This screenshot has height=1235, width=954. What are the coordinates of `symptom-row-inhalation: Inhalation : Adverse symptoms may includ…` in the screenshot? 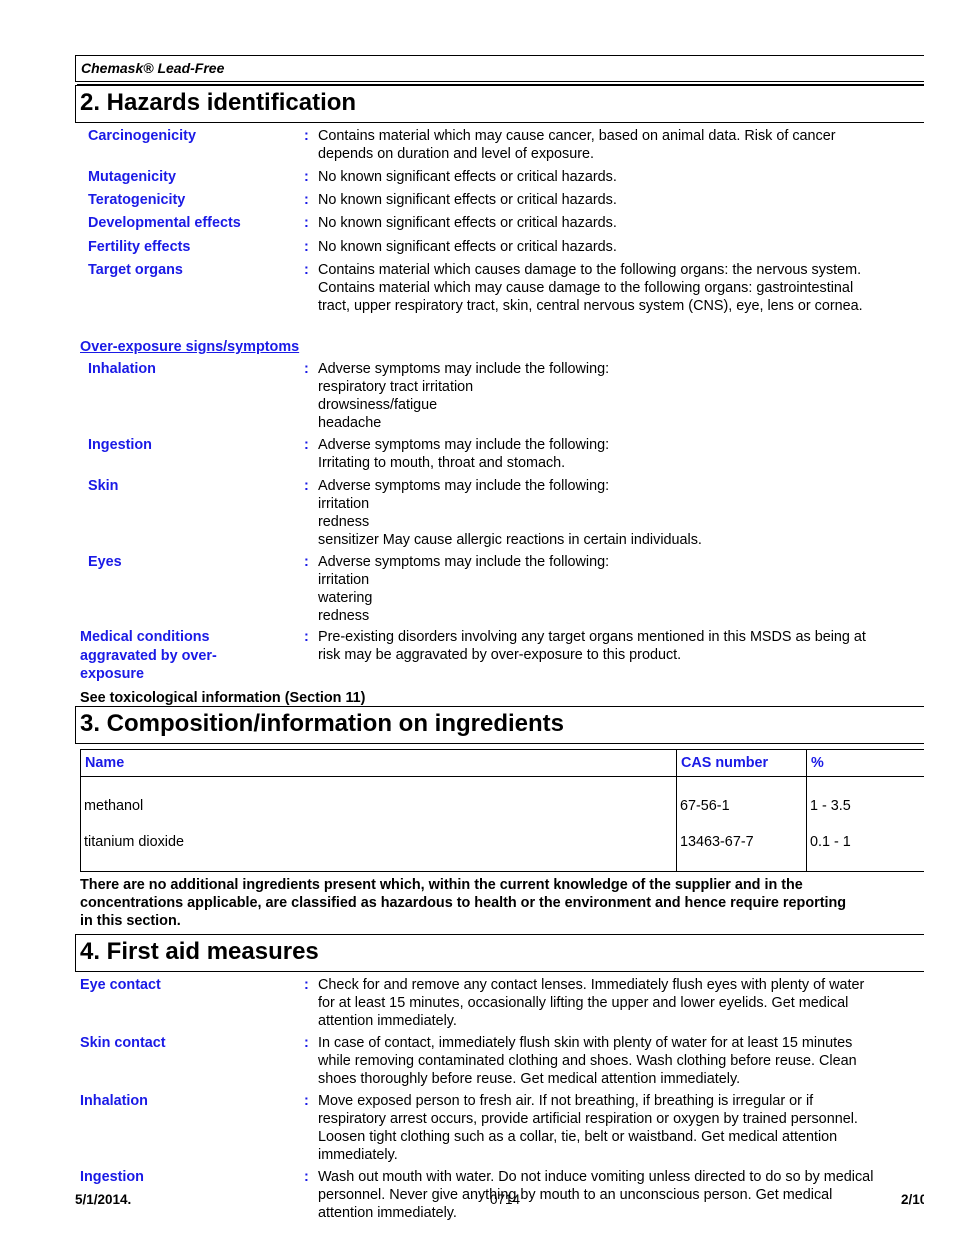 It's located at (499, 398).